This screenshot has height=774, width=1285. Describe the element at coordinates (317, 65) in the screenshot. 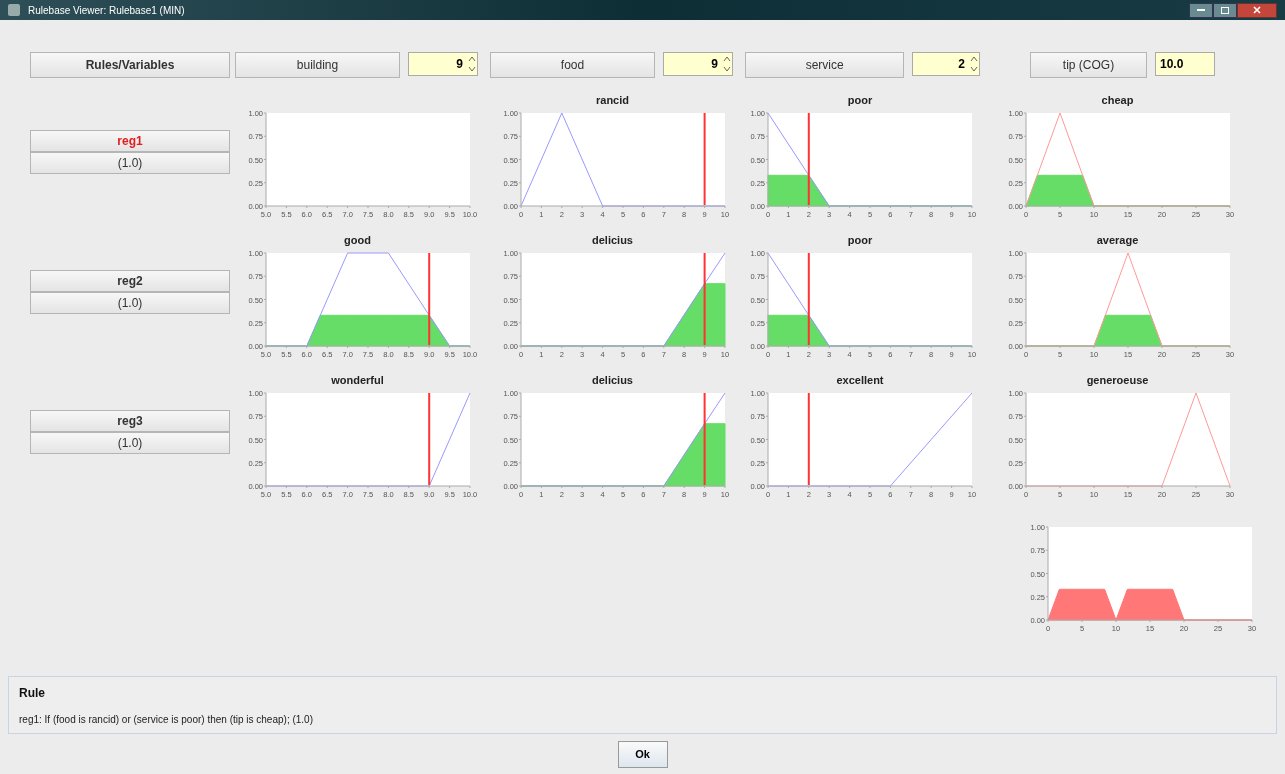

I see `variable-button: building` at that location.